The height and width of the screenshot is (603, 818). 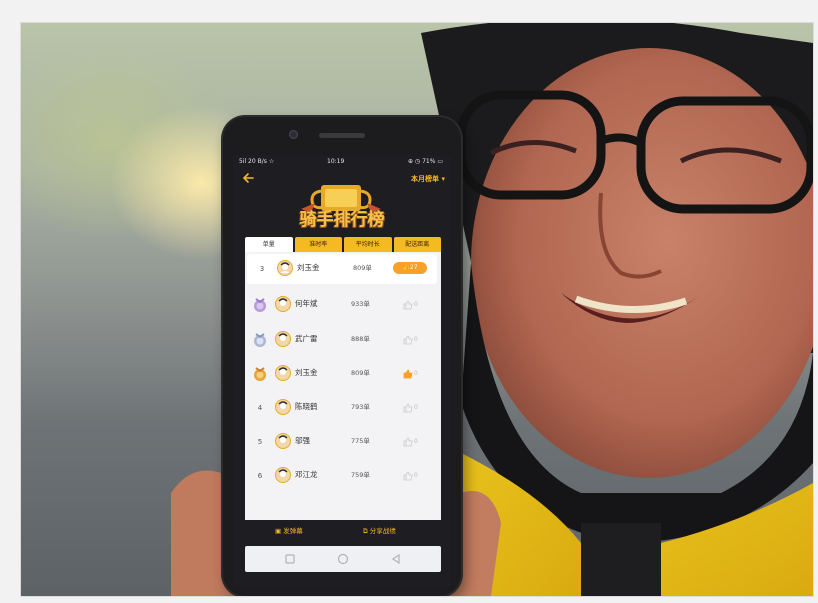 I want to click on earpiece-speaker, so click(x=342, y=135).